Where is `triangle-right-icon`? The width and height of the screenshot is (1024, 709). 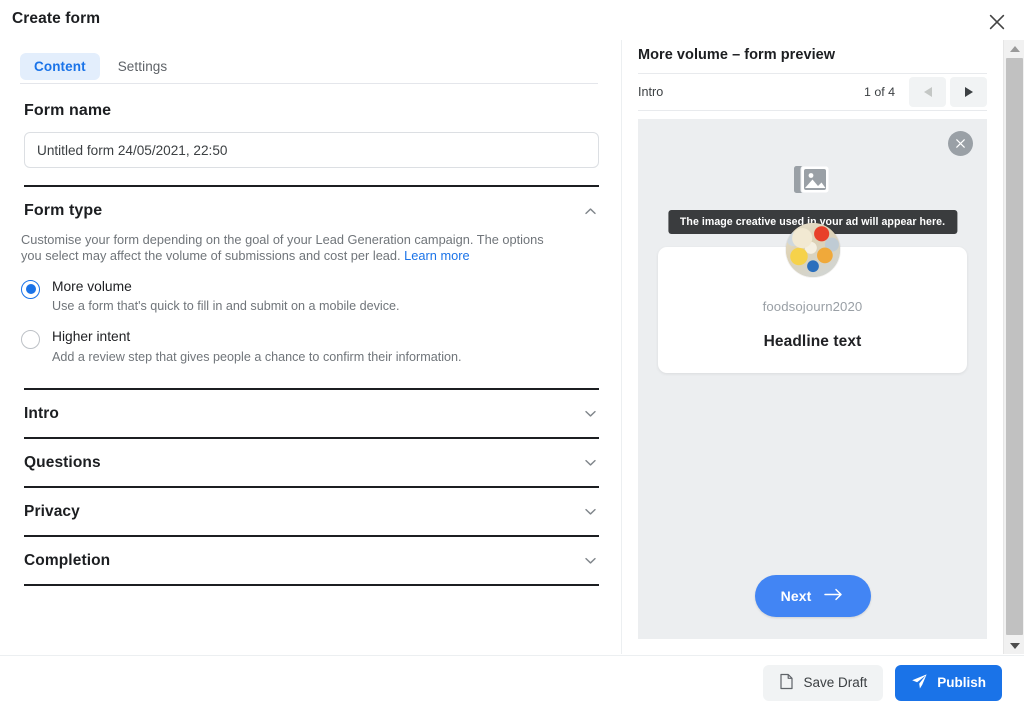 triangle-right-icon is located at coordinates (968, 92).